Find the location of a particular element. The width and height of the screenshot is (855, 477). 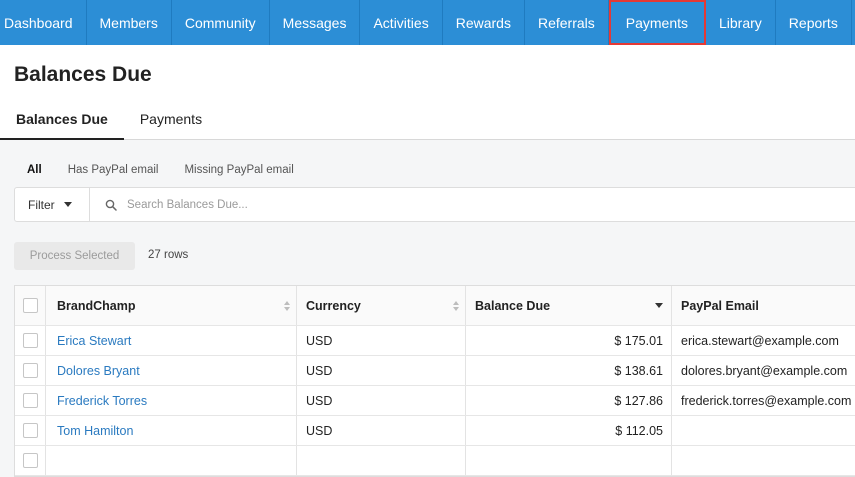

brandchamp-link: Dolores Bryant is located at coordinates (98, 371).